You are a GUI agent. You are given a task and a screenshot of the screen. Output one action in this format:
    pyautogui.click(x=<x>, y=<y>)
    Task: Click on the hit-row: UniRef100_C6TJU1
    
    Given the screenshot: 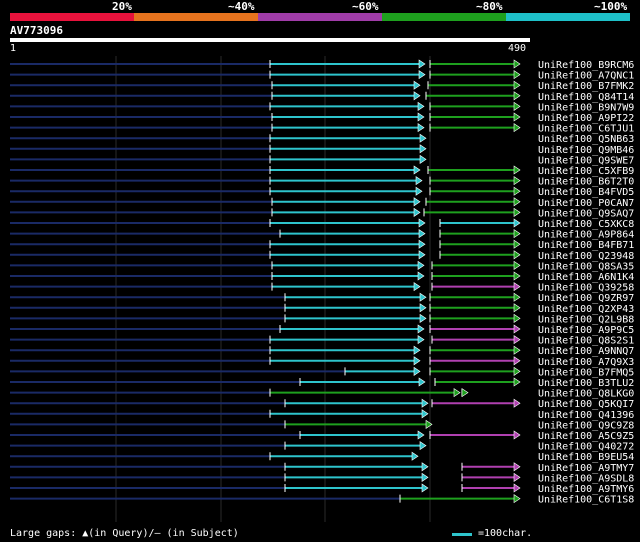 What is the action you would take?
    pyautogui.click(x=322, y=129)
    